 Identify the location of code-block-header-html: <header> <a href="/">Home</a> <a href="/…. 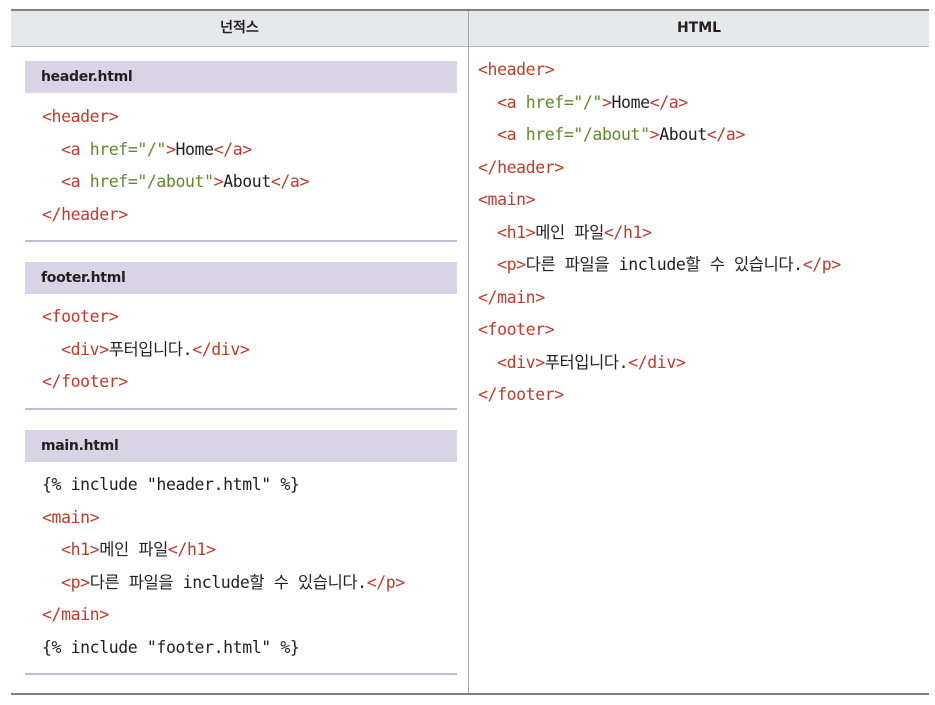
(175, 166).